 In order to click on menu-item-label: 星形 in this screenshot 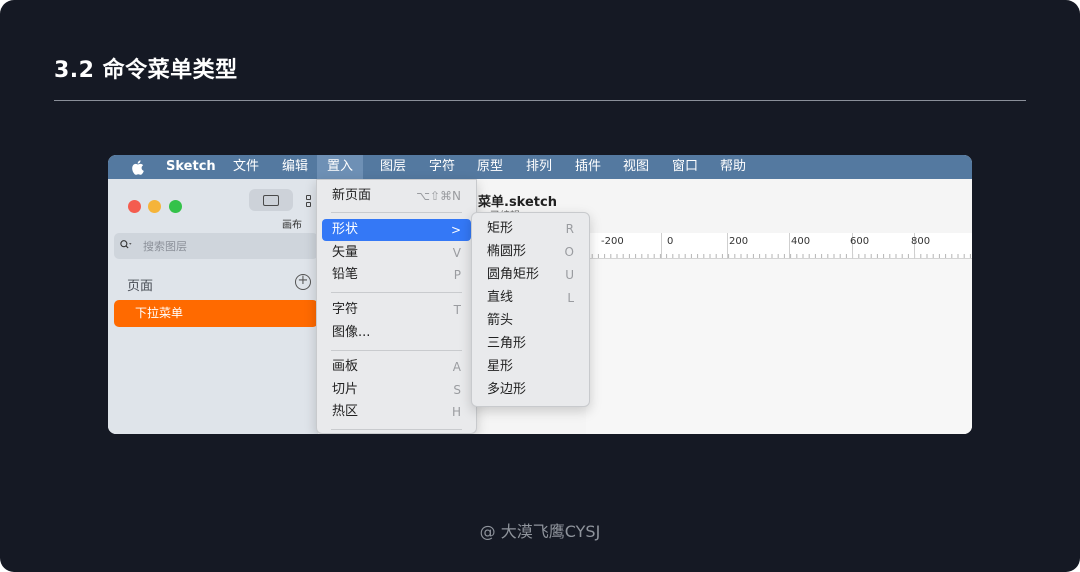, I will do `click(500, 366)`.